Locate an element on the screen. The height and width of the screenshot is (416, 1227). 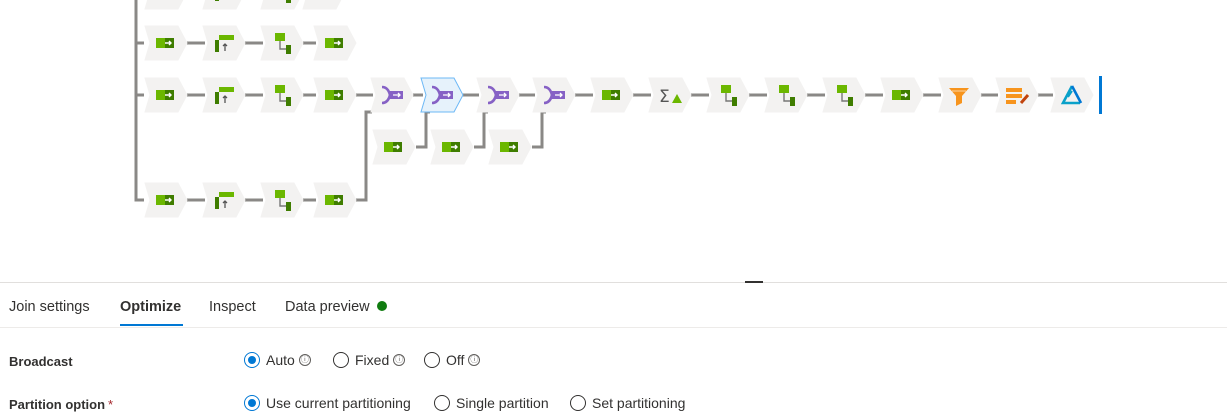
partition-current-radio: Use current partitioning is located at coordinates (327, 403).